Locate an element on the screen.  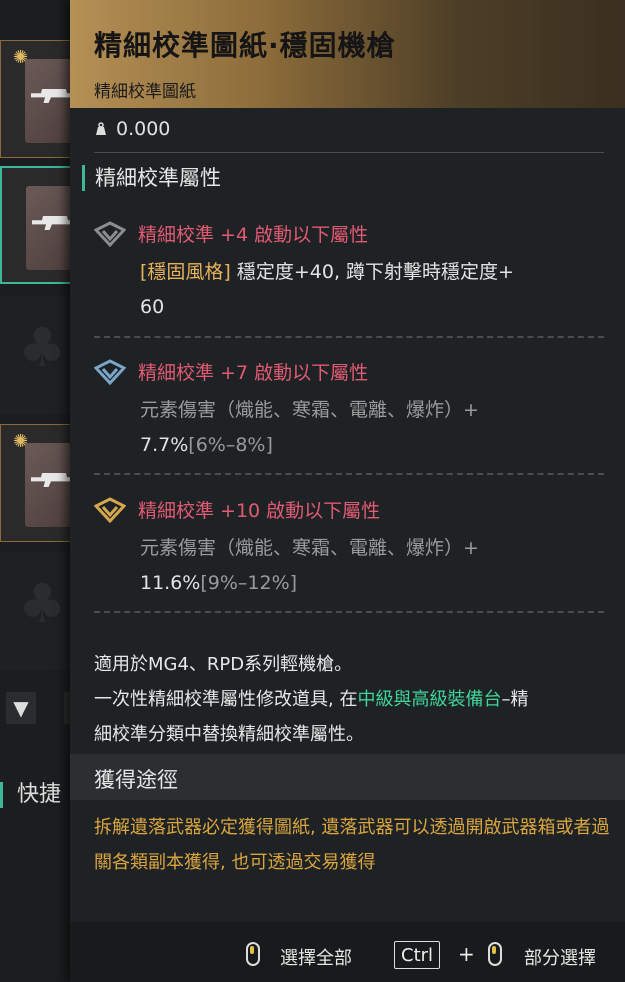
usage-line: 細校準分類中替換精細校準屬性。 is located at coordinates (229, 734).